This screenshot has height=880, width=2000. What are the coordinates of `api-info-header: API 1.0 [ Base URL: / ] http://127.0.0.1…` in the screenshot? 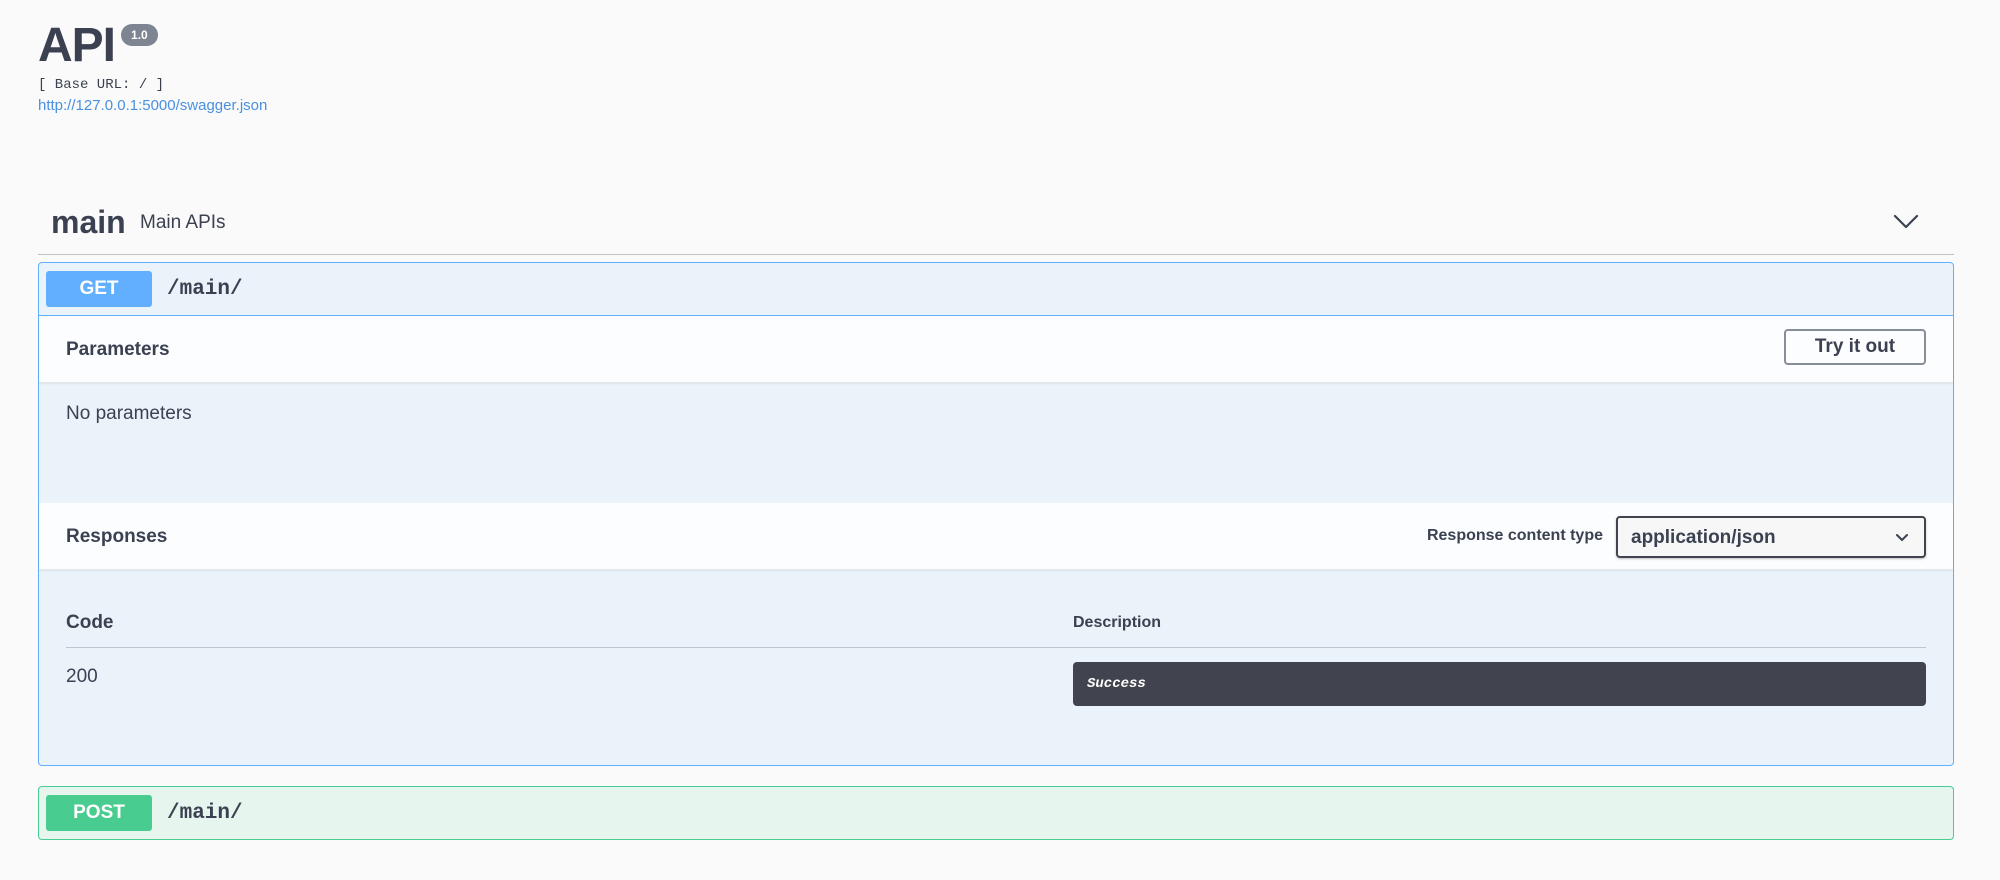 It's located at (388, 67).